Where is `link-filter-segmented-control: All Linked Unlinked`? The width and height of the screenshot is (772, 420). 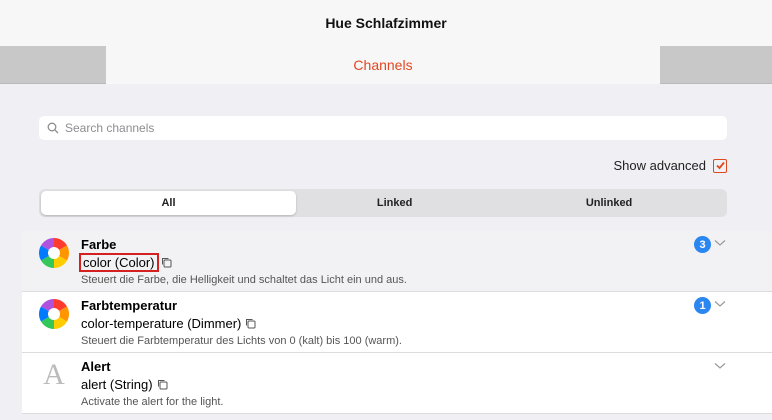
link-filter-segmented-control: All Linked Unlinked is located at coordinates (383, 203).